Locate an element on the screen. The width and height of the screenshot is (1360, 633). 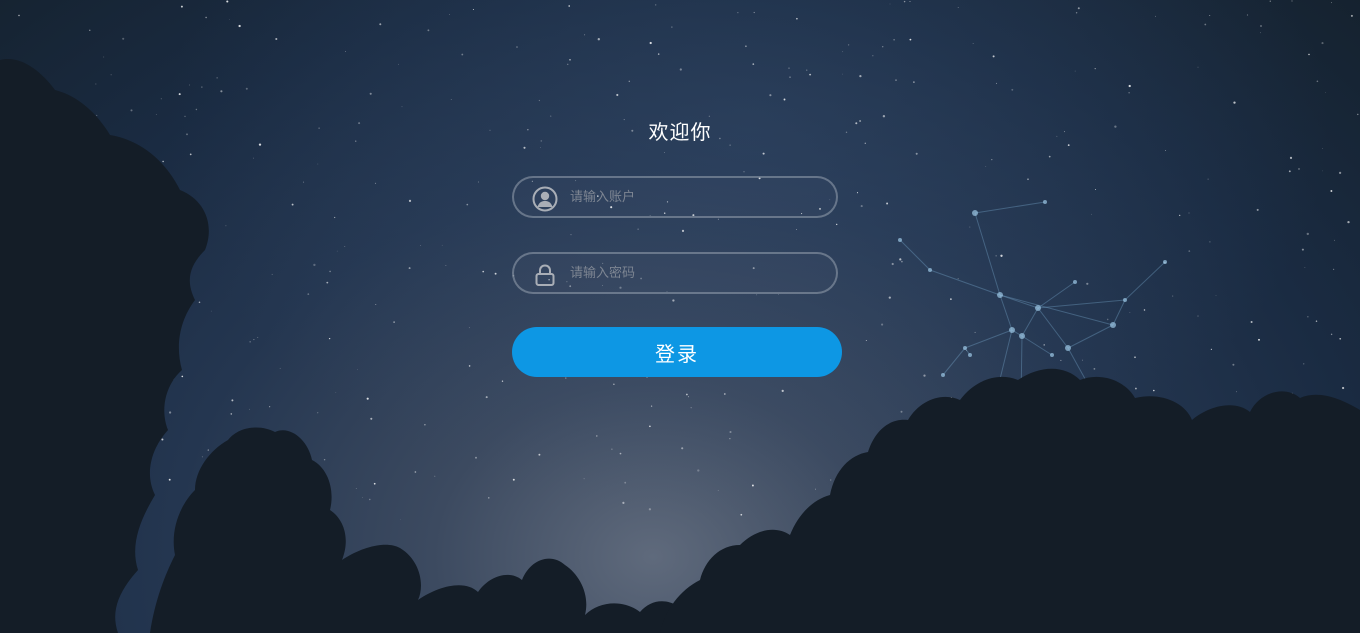
user-icon is located at coordinates (545, 199).